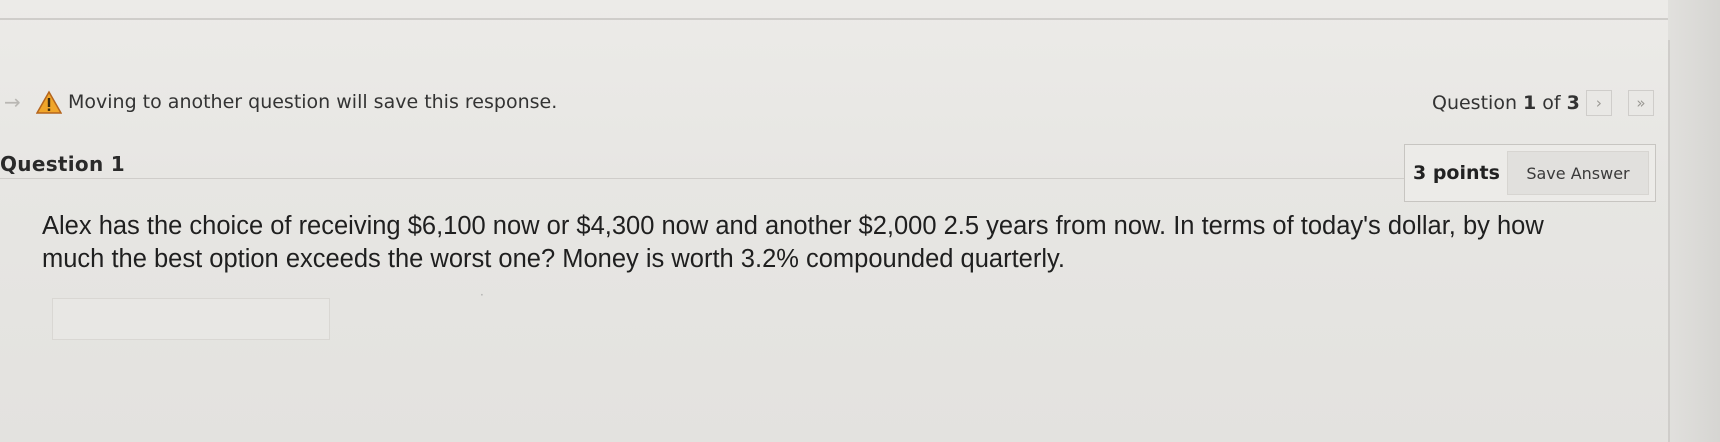 The image size is (1720, 442). What do you see at coordinates (1694, 221) in the screenshot?
I see `right-edge` at bounding box center [1694, 221].